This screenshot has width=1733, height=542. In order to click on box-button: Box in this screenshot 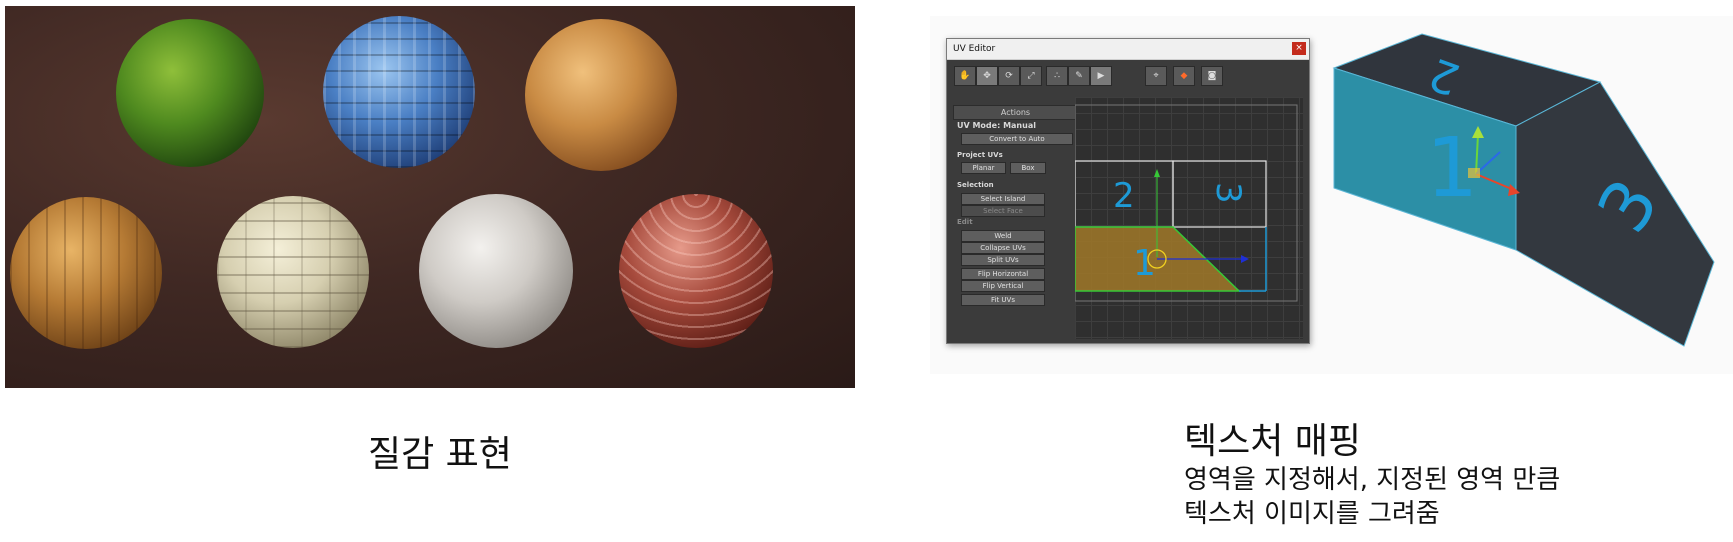, I will do `click(1028, 168)`.